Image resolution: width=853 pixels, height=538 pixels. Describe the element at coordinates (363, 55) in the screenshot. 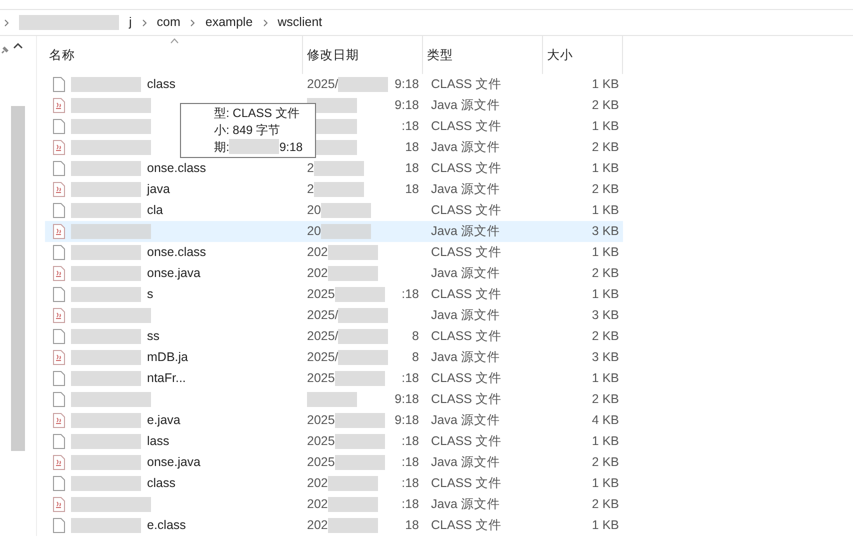

I see `column-header: 修改日期` at that location.